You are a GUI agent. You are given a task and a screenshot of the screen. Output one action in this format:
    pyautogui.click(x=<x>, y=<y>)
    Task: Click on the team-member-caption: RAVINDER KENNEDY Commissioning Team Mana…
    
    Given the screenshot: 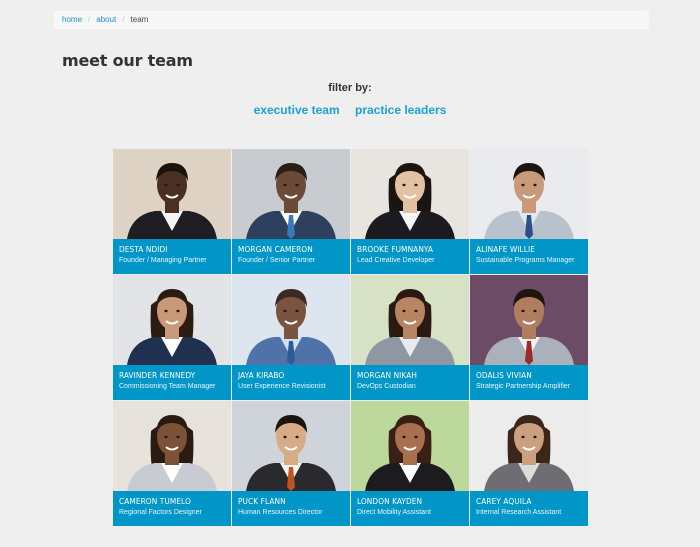 What is the action you would take?
    pyautogui.click(x=172, y=382)
    